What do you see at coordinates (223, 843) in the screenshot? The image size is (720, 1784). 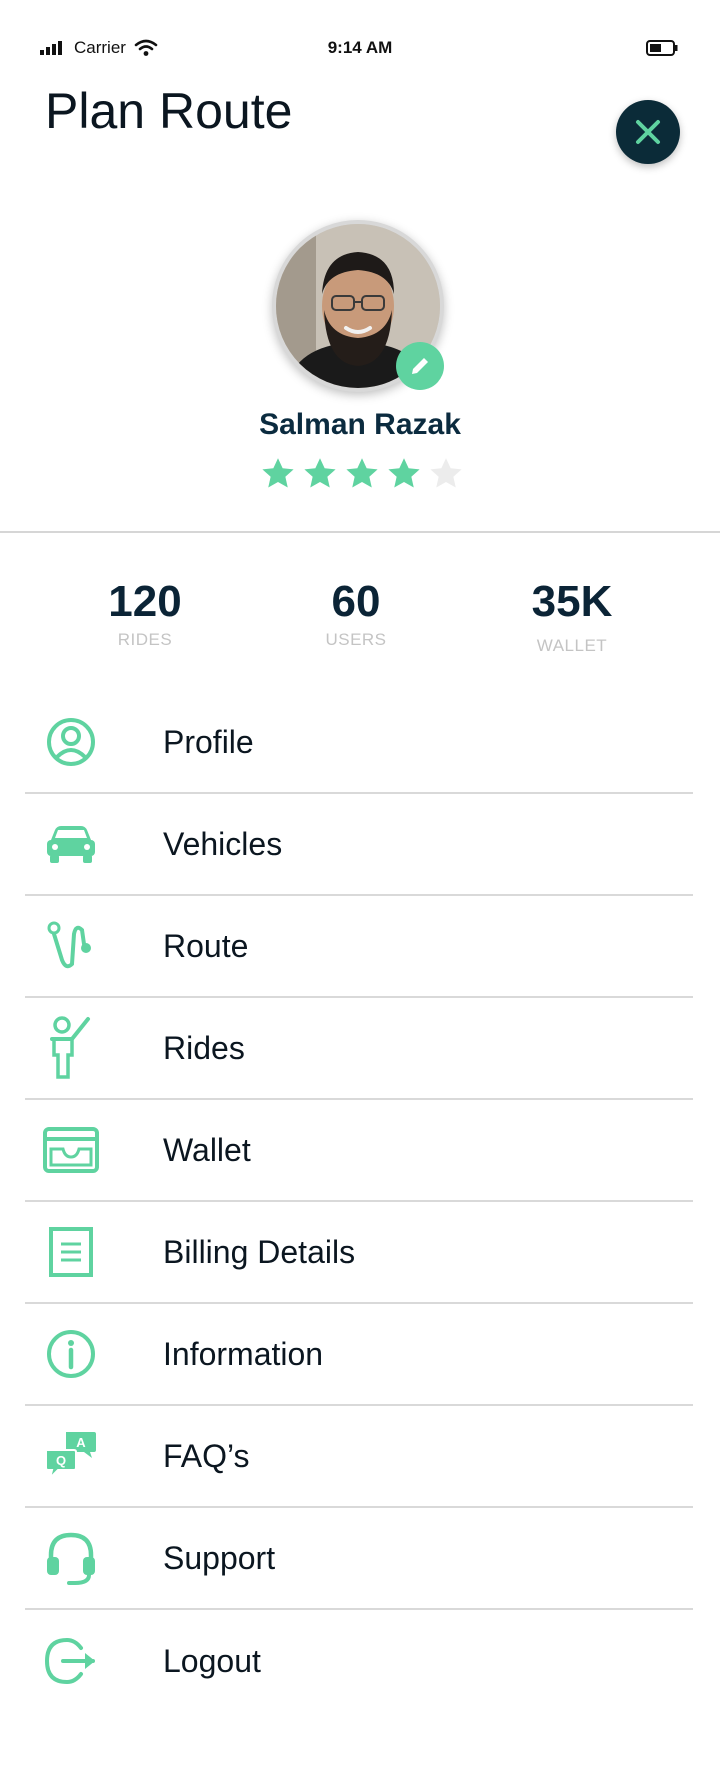 I see `menu-label-vehicles: Vehicles` at bounding box center [223, 843].